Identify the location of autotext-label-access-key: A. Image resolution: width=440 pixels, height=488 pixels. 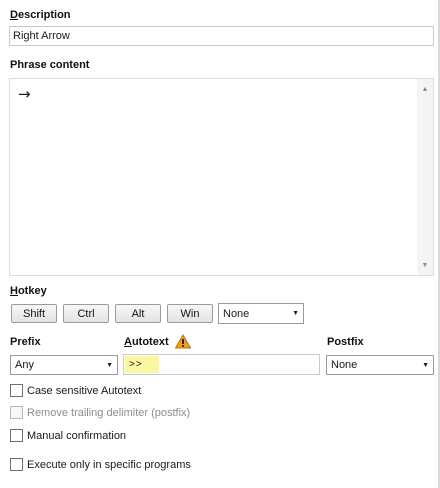
(128, 342).